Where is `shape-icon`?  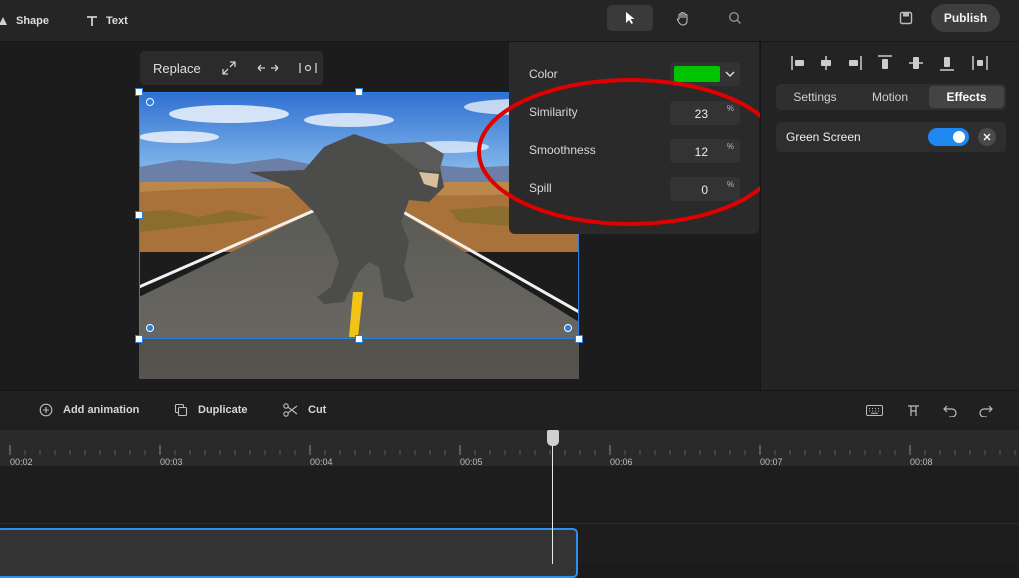
shape-icon is located at coordinates (3, 21).